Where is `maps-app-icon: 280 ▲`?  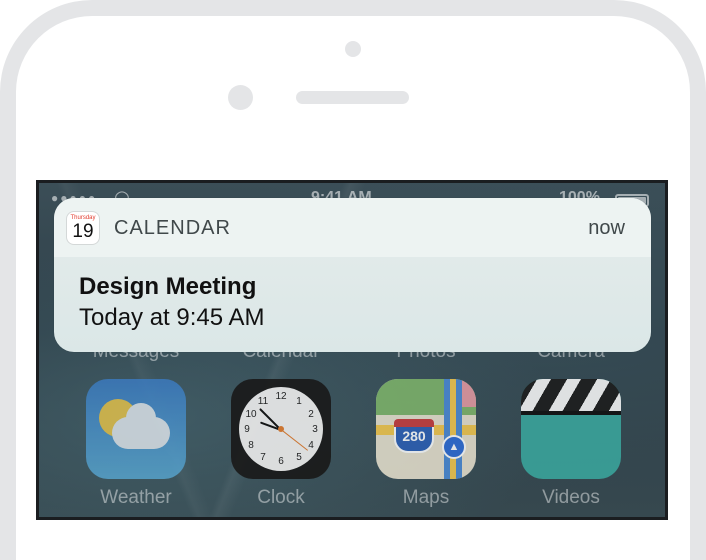
maps-app-icon: 280 ▲ is located at coordinates (426, 429).